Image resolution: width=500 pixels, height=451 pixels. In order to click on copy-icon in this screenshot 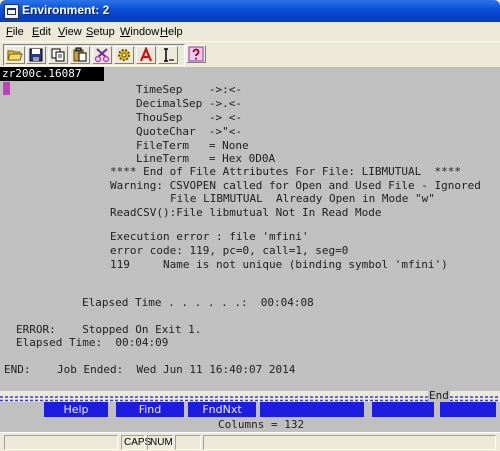, I will do `click(58, 55)`.